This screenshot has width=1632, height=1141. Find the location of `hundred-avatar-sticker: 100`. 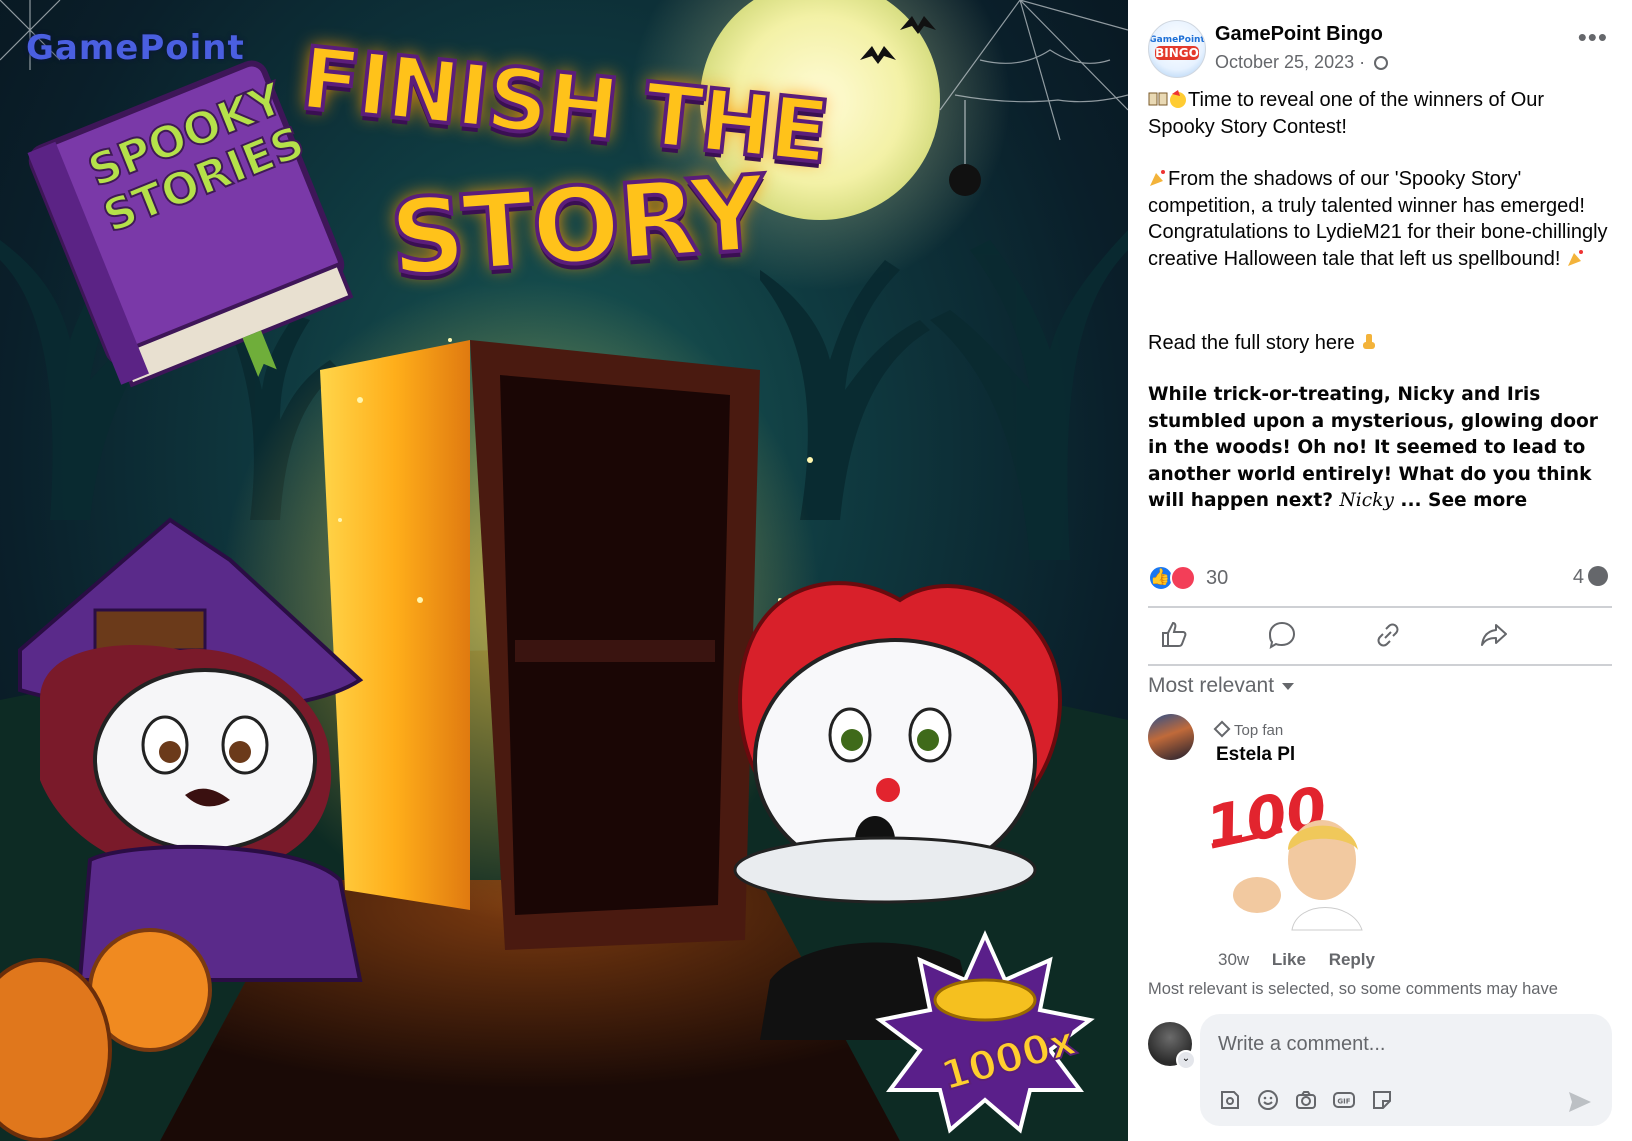

hundred-avatar-sticker: 100 is located at coordinates (1282, 852).